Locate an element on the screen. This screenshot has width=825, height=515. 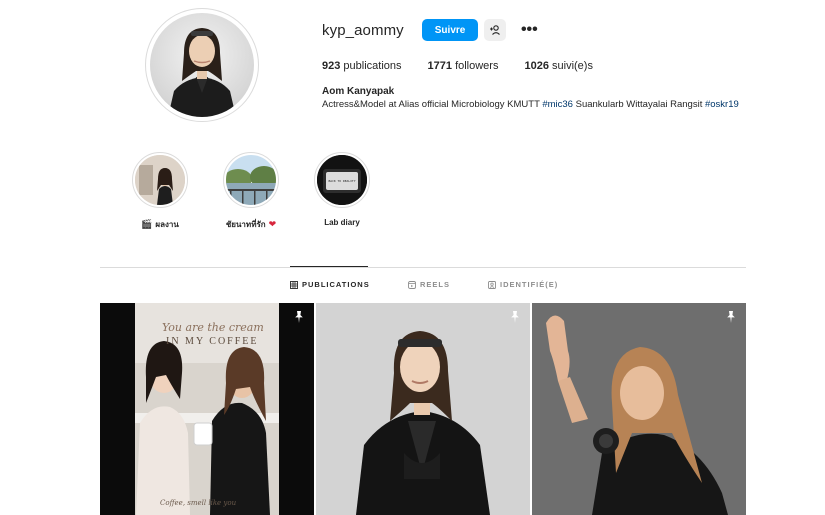
more-icon: ••• is located at coordinates (529, 29).